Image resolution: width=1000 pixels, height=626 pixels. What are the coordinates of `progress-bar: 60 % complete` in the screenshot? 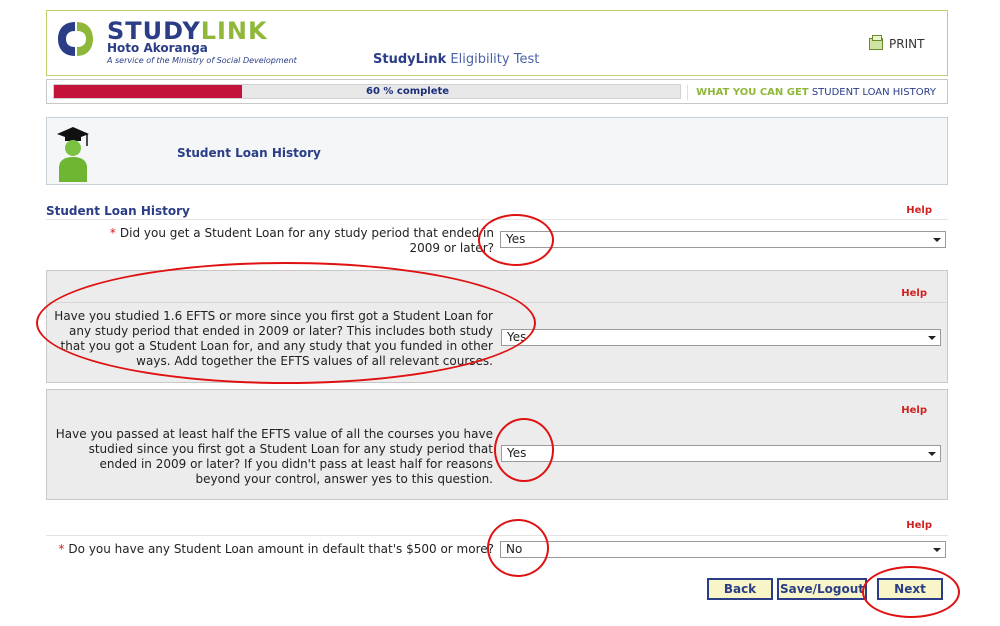 It's located at (367, 91).